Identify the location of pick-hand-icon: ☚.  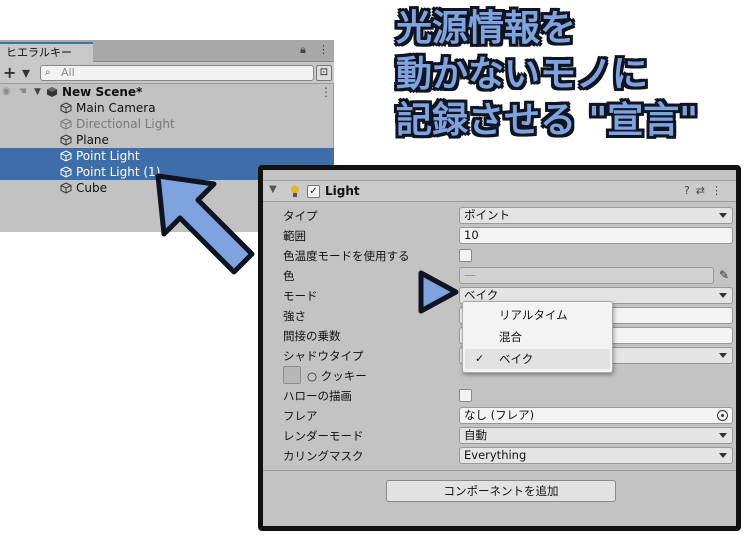
(22, 92).